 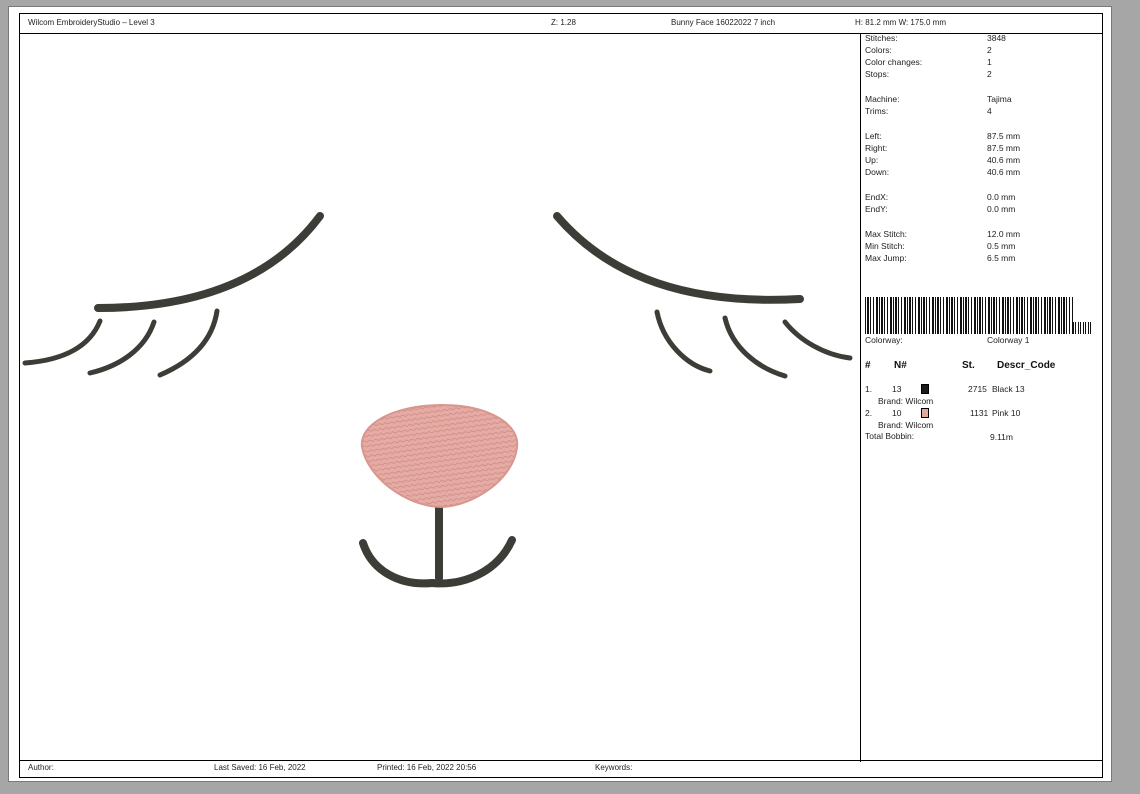 What do you see at coordinates (1008, 340) in the screenshot?
I see `colorway-value: Colorway 1` at bounding box center [1008, 340].